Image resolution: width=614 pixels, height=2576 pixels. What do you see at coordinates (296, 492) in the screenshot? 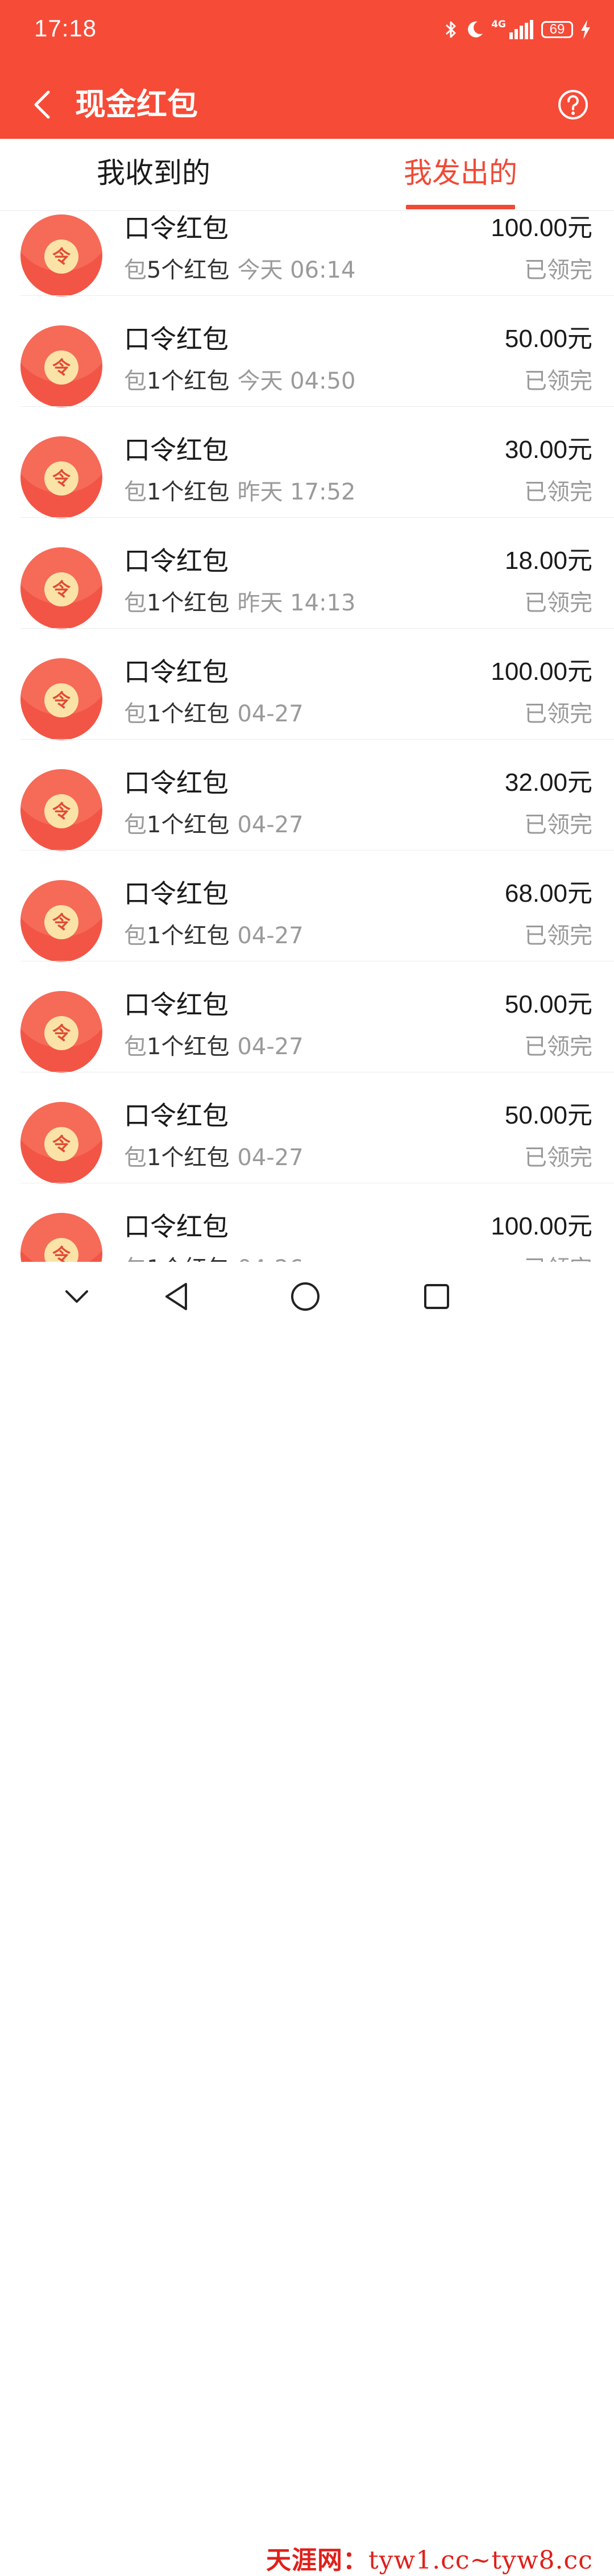
I see `packet-time: 昨天 17:52` at bounding box center [296, 492].